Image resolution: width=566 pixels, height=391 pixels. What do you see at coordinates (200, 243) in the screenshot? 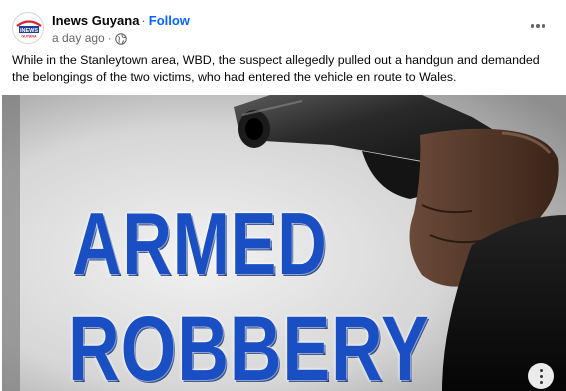
I see `headline-armed: ARMED` at bounding box center [200, 243].